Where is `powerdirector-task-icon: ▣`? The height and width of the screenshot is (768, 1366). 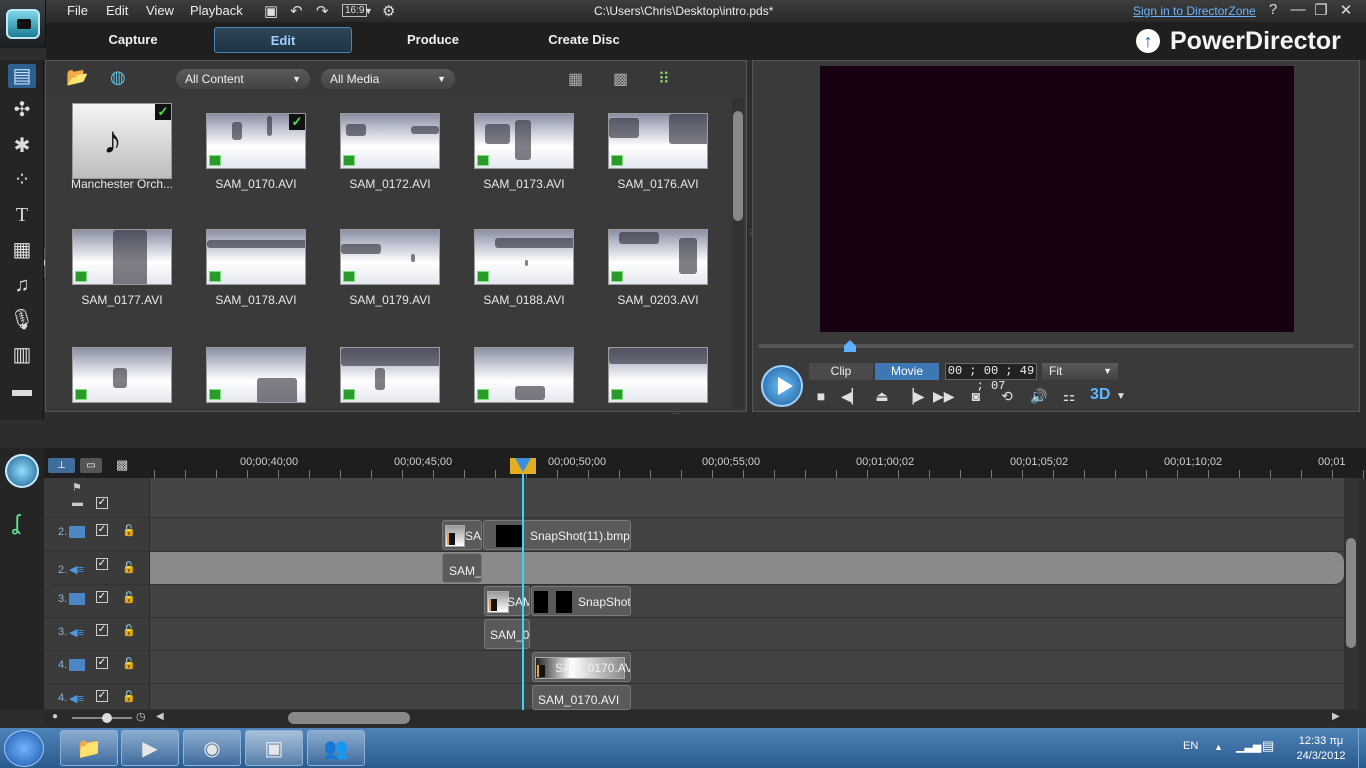
powerdirector-task-icon: ▣ is located at coordinates (274, 748).